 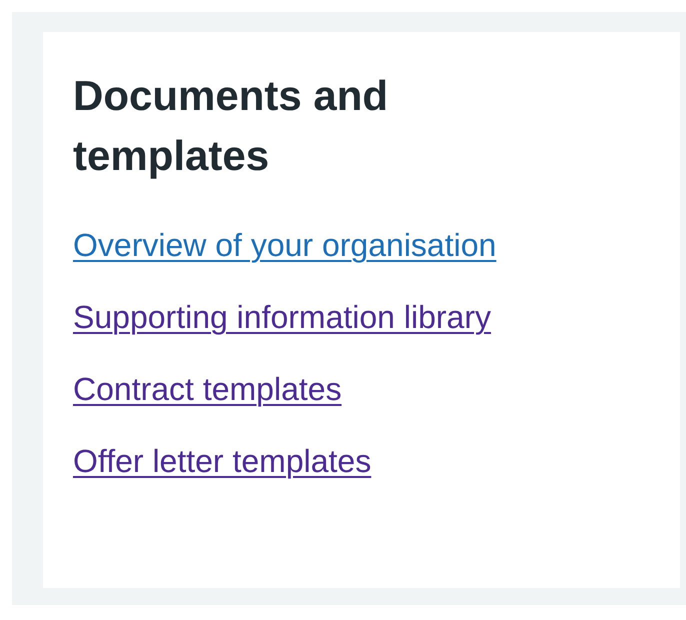 What do you see at coordinates (222, 461) in the screenshot?
I see `document-link: Offer letter templates` at bounding box center [222, 461].